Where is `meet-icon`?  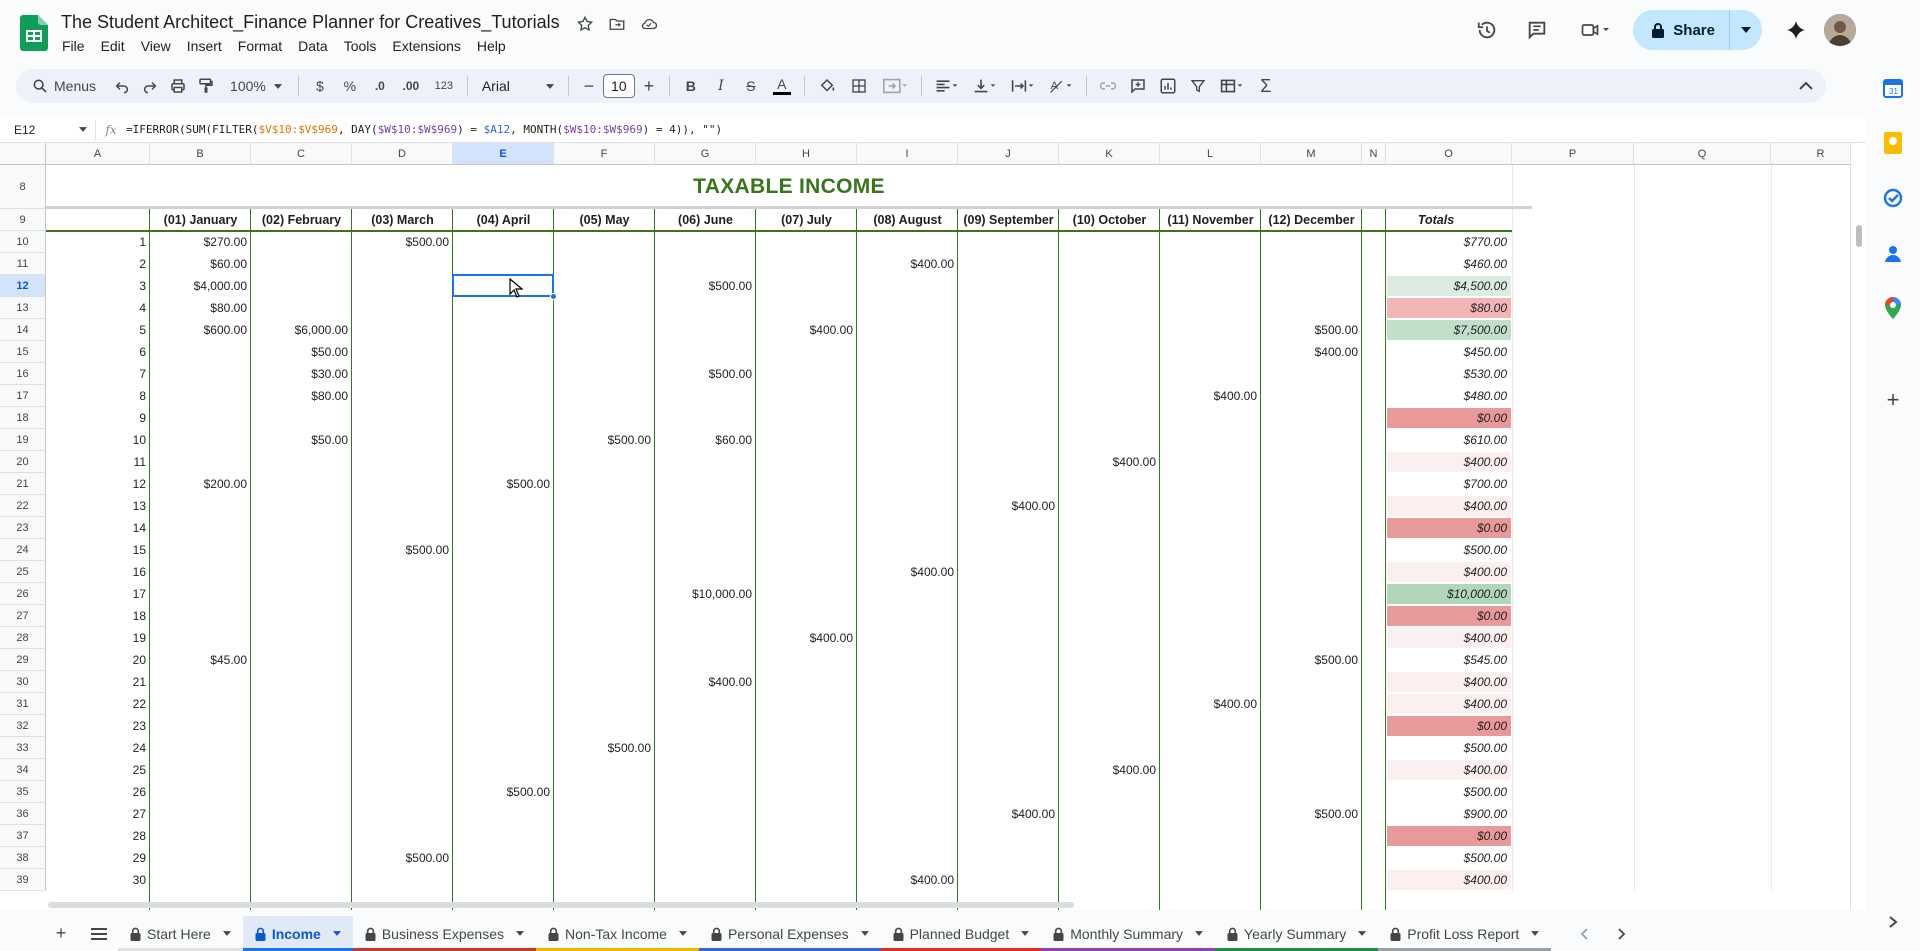
meet-icon is located at coordinates (1595, 30).